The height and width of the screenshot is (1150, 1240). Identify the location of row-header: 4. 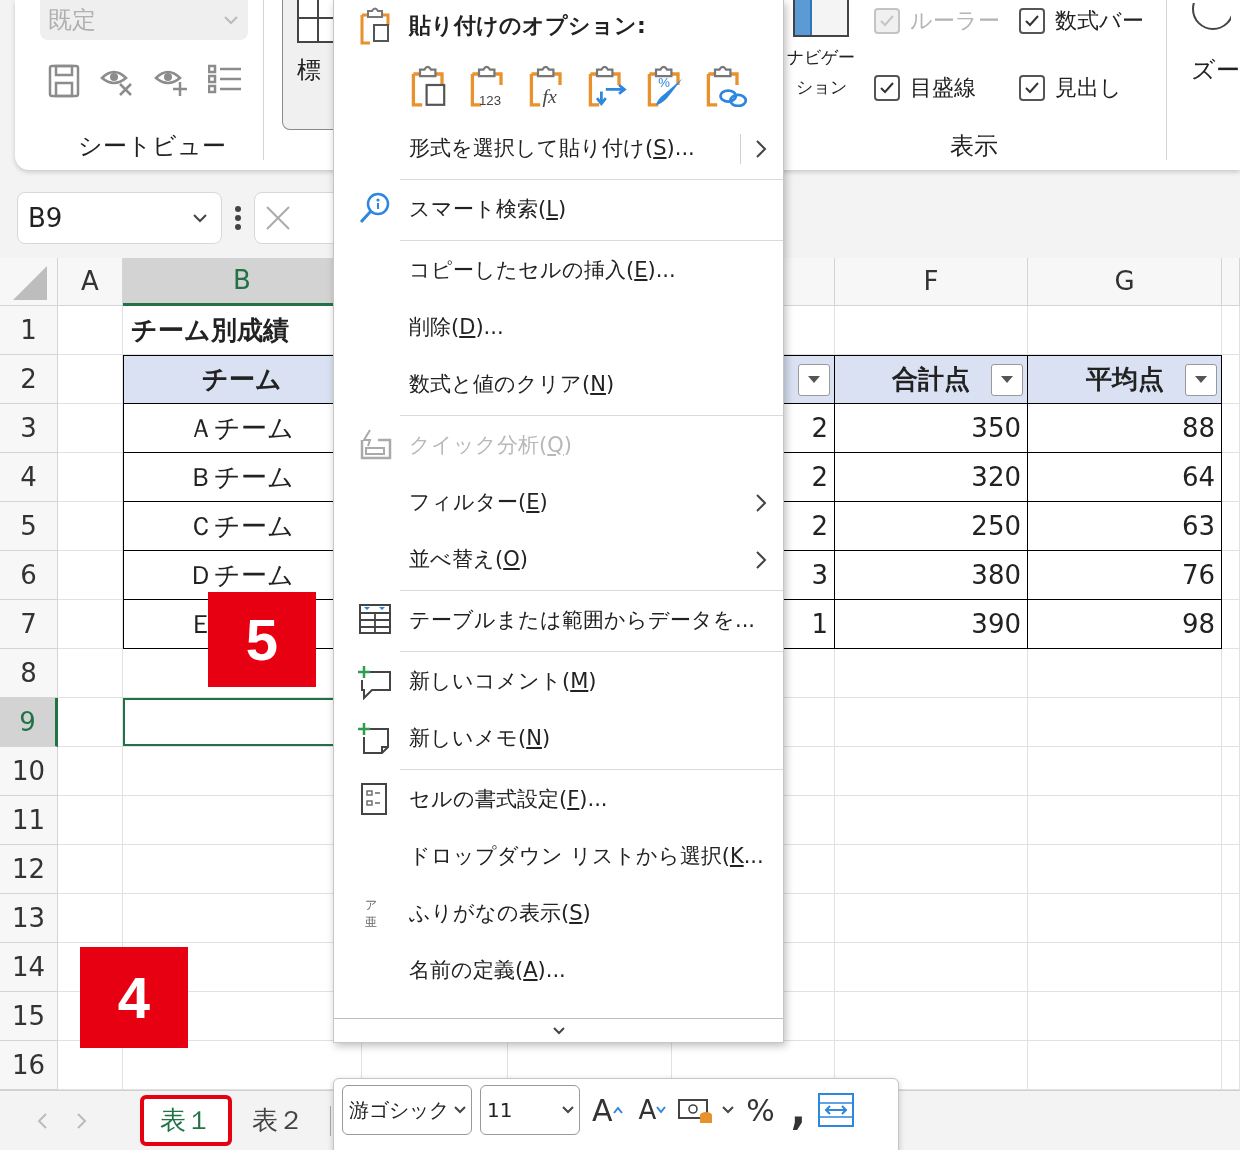
(29, 477).